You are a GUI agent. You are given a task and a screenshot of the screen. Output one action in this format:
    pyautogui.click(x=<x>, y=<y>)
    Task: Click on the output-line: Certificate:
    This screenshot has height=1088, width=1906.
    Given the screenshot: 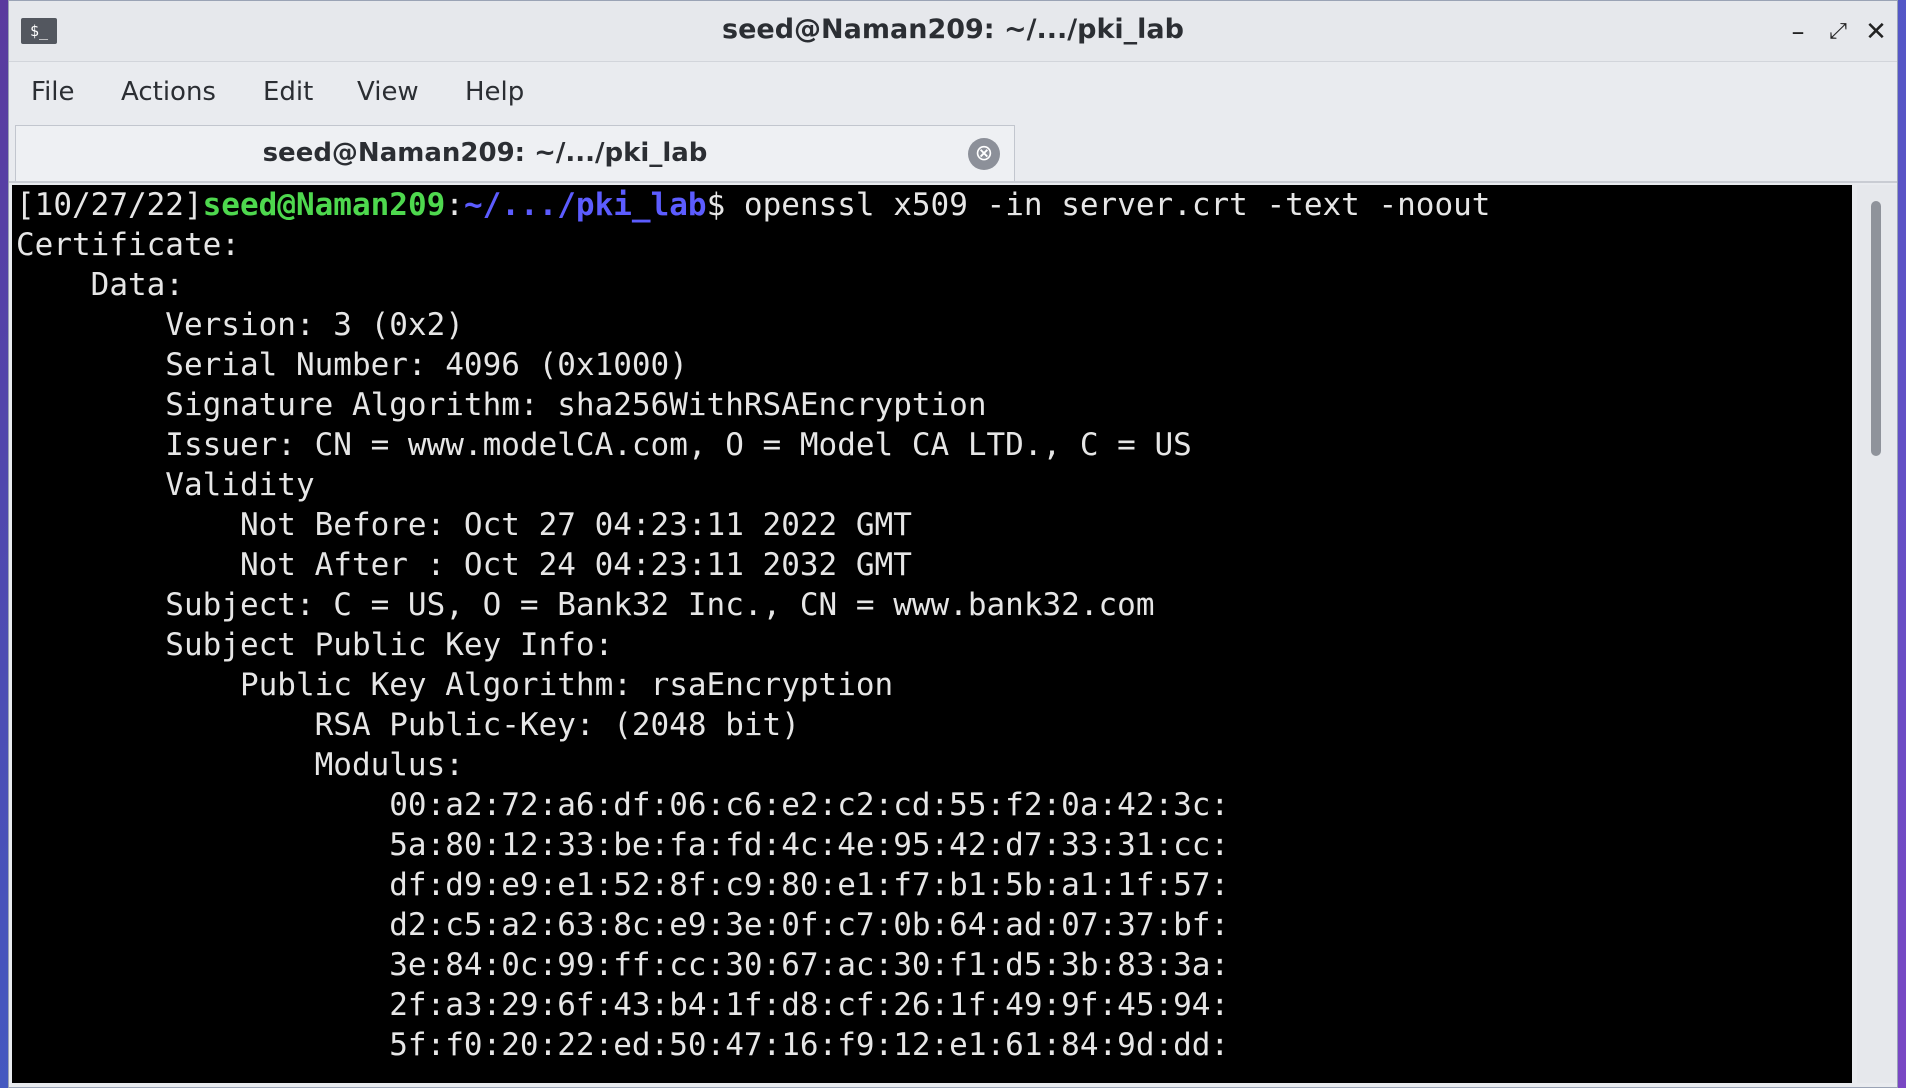 What is the action you would take?
    pyautogui.click(x=128, y=245)
    